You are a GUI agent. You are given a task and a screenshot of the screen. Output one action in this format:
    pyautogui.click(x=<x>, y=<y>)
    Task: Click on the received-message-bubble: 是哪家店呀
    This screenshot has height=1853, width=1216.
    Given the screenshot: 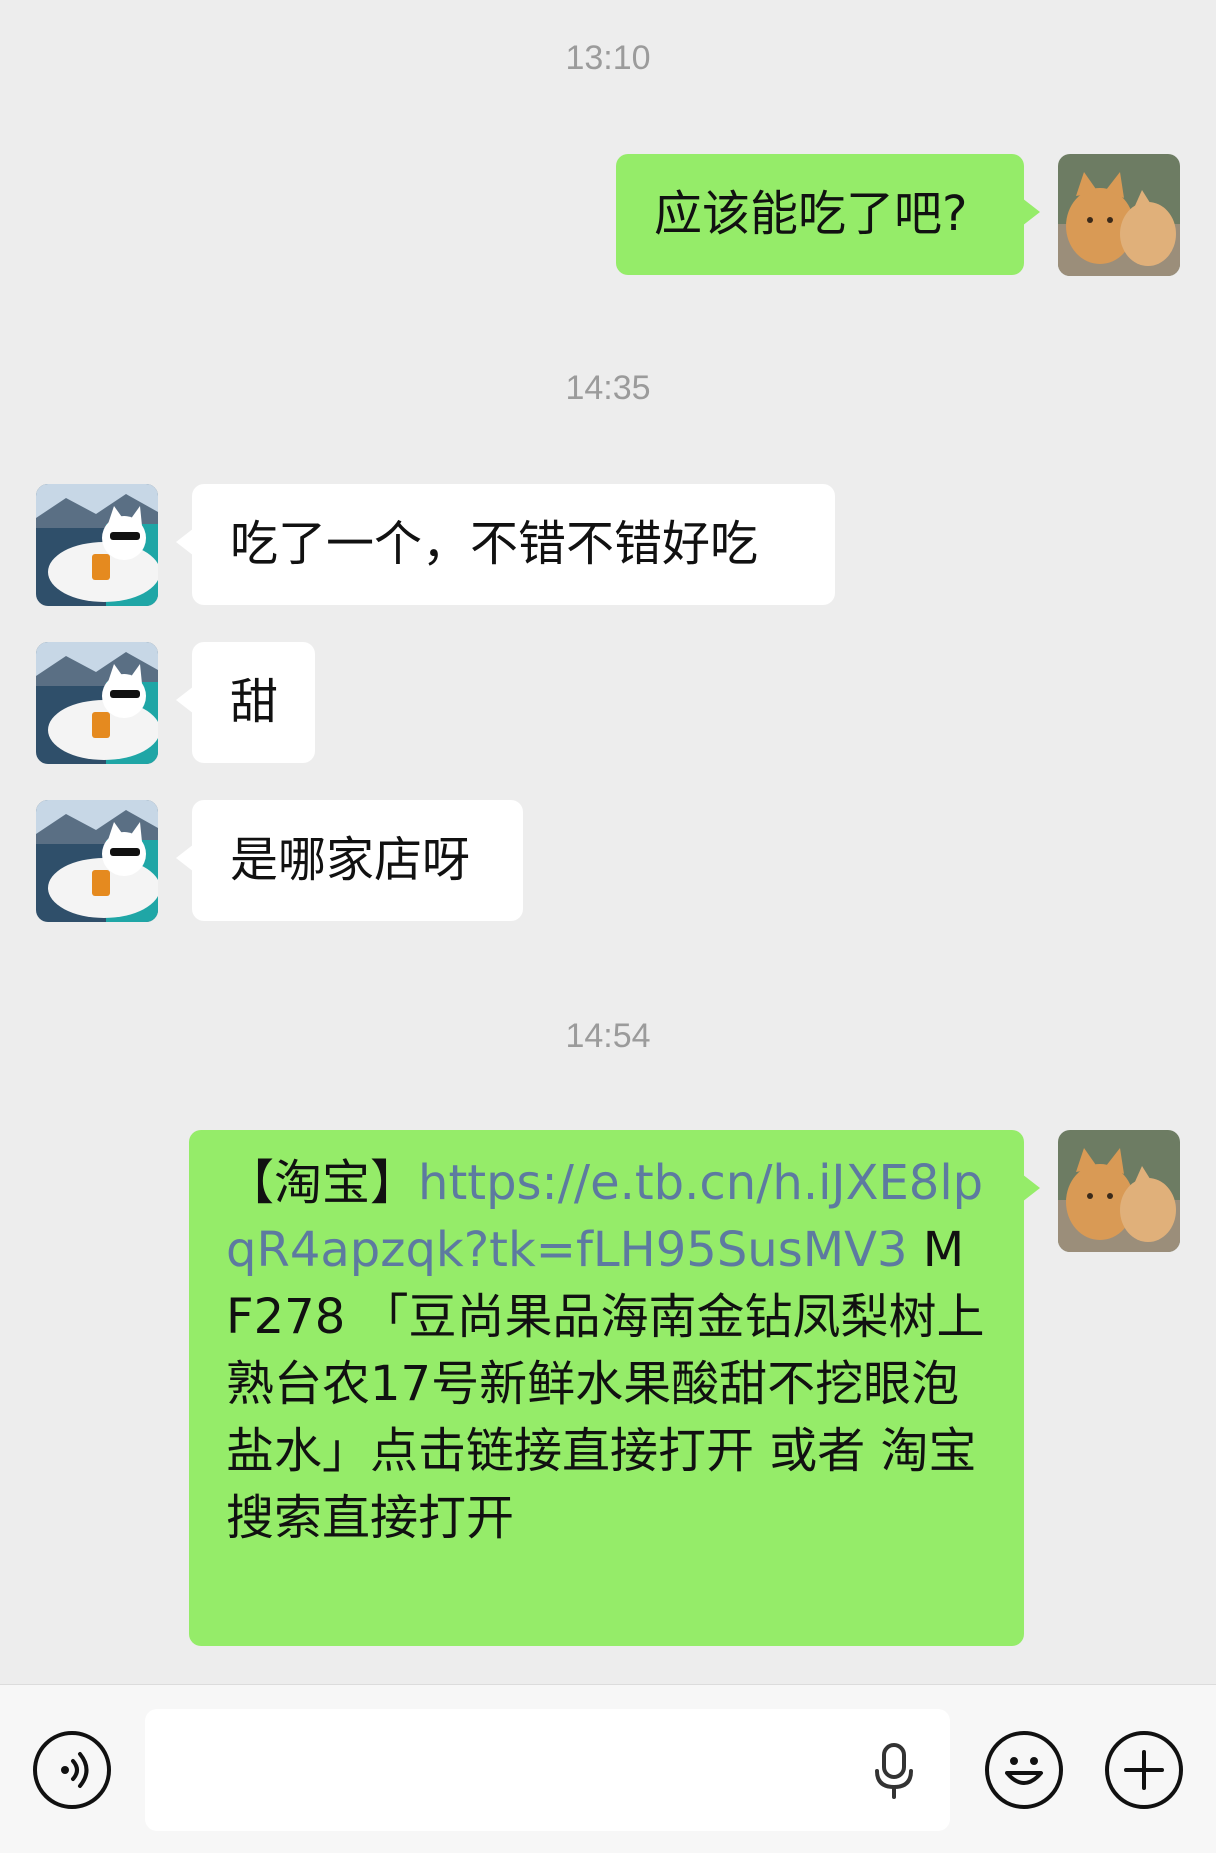 What is the action you would take?
    pyautogui.click(x=349, y=860)
    